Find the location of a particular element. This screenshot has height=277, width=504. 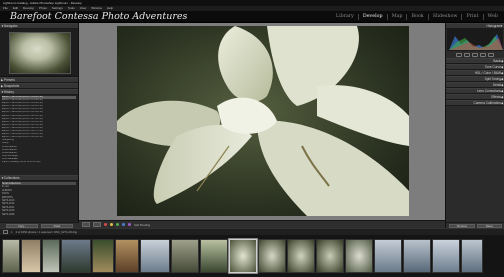

before-after-icon is located at coordinates (97, 224).